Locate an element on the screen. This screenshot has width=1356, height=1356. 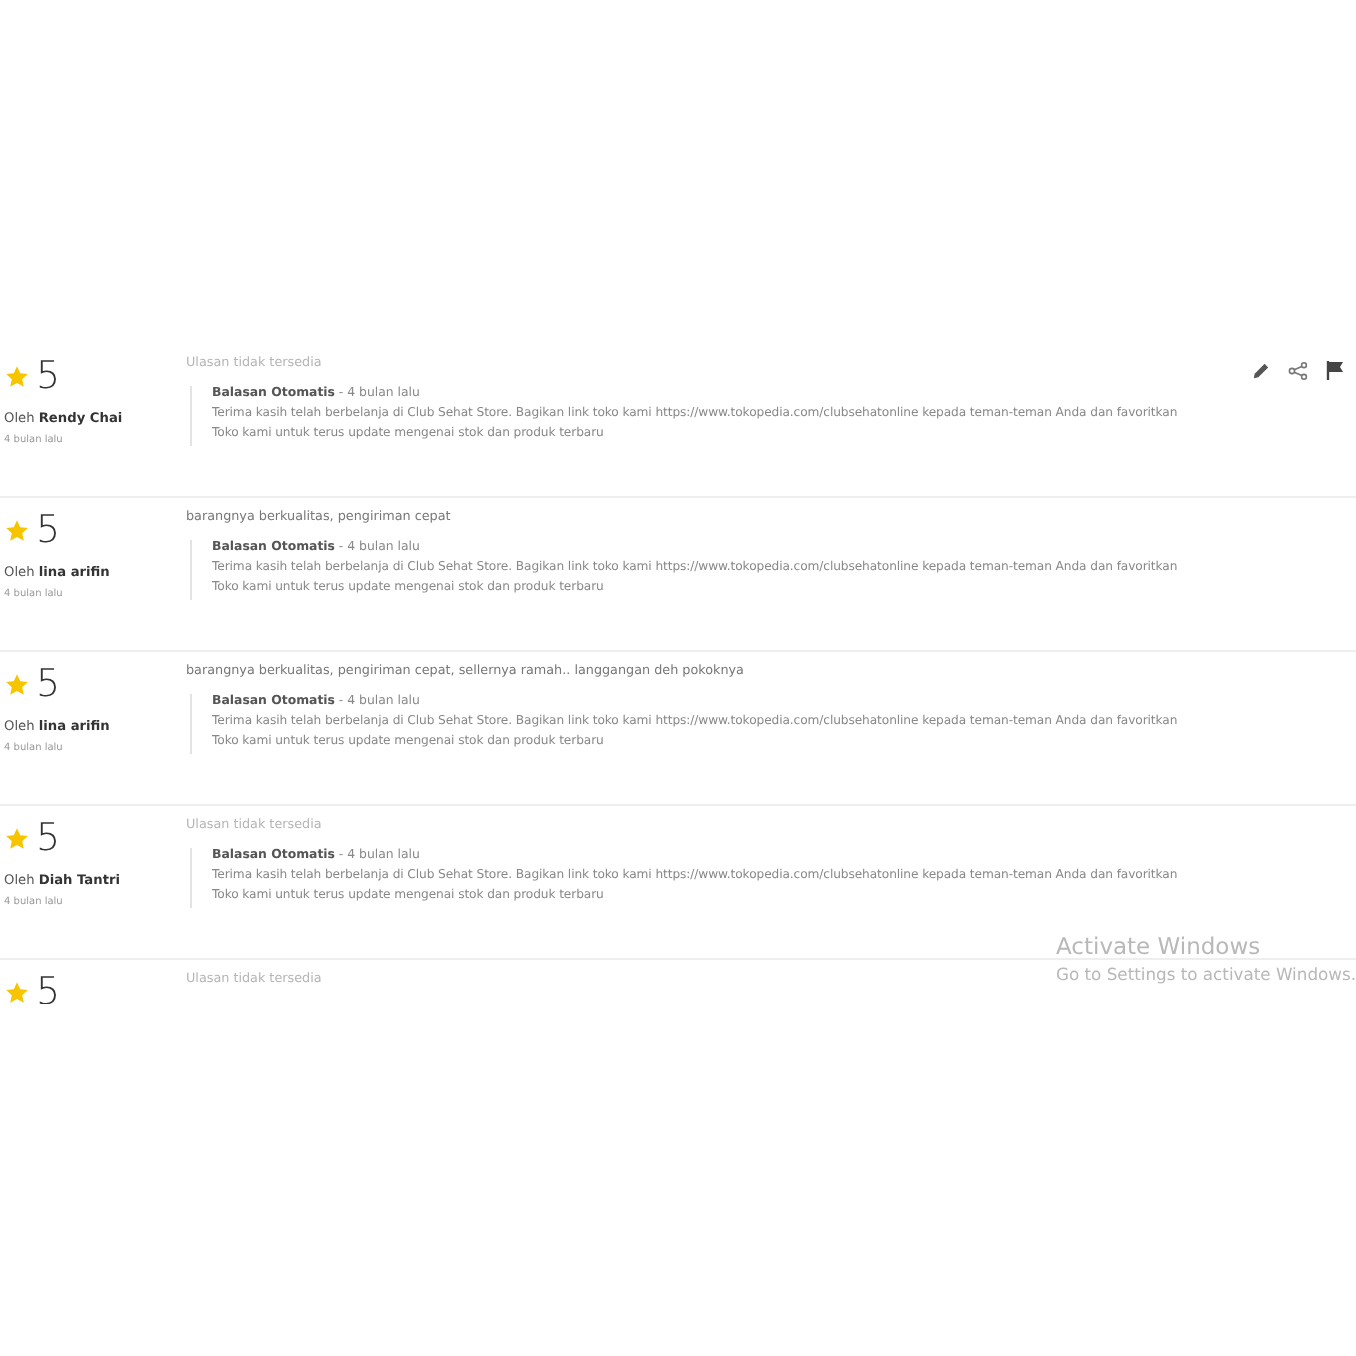
share-icon is located at coordinates (1298, 370).